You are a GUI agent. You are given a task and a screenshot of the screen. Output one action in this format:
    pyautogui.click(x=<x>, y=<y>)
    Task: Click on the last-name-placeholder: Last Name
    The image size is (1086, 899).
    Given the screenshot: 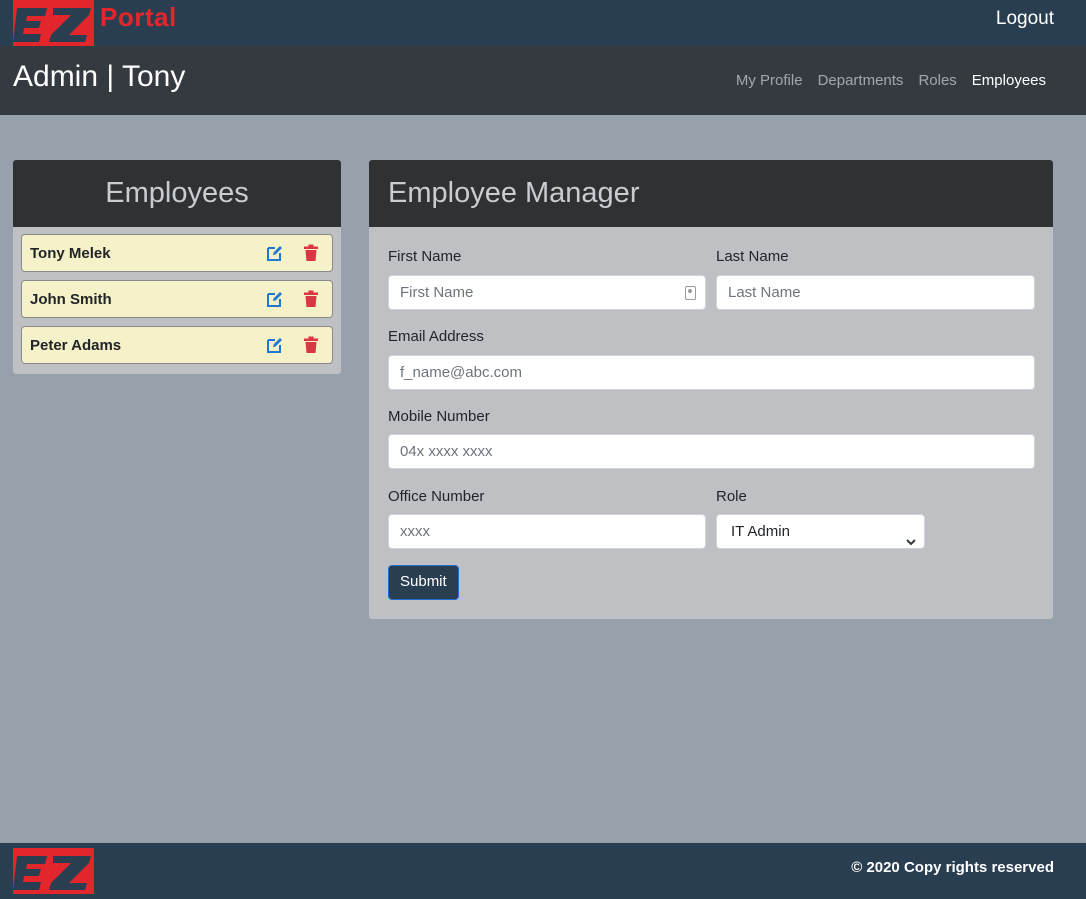 What is the action you would take?
    pyautogui.click(x=764, y=292)
    